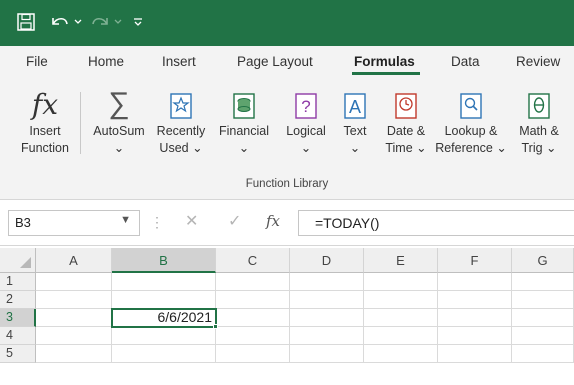 The height and width of the screenshot is (385, 574). What do you see at coordinates (74, 223) in the screenshot?
I see `name-box: B3 ▼` at bounding box center [74, 223].